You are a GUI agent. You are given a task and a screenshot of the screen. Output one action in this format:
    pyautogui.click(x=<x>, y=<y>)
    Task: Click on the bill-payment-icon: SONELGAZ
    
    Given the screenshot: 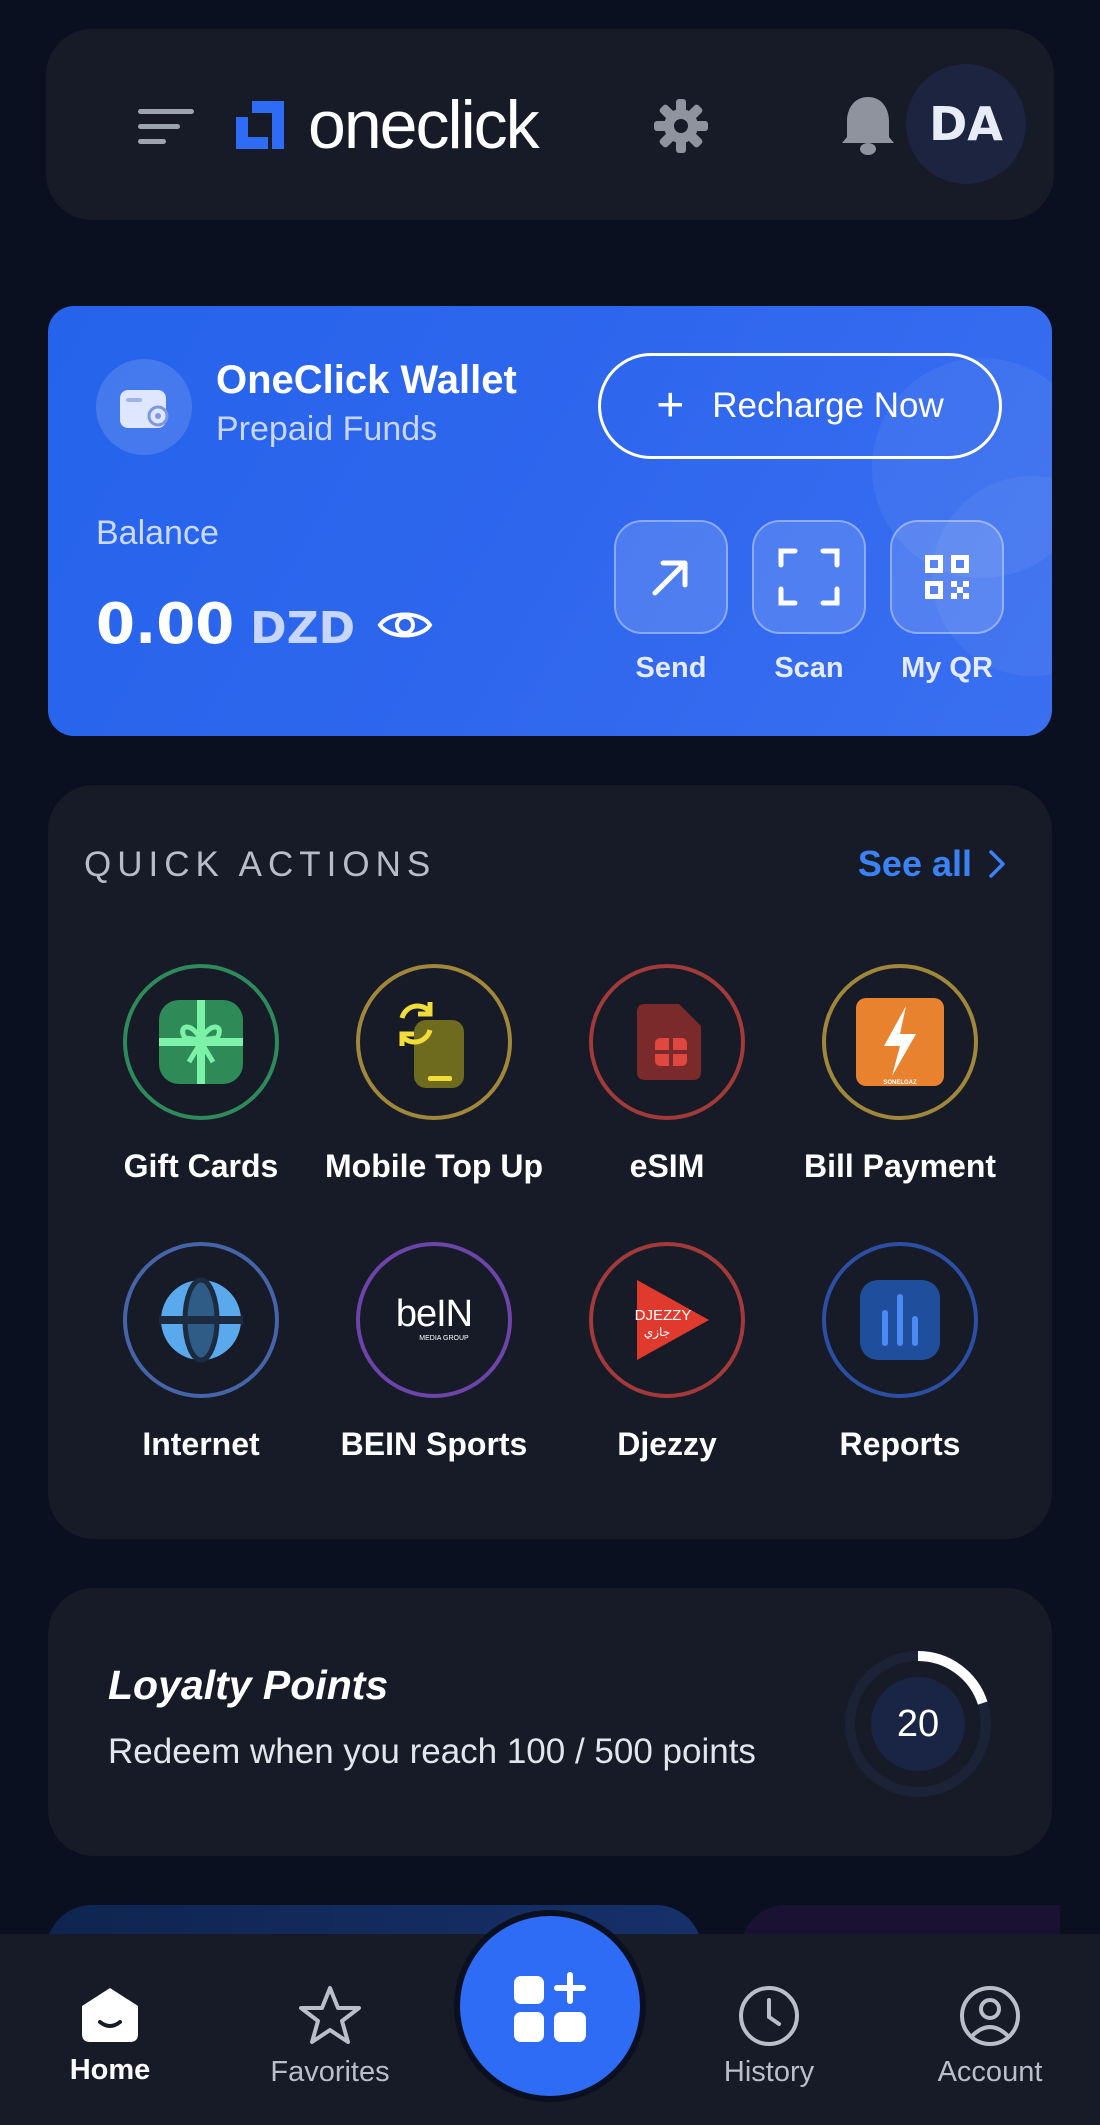 What is the action you would take?
    pyautogui.click(x=900, y=1042)
    